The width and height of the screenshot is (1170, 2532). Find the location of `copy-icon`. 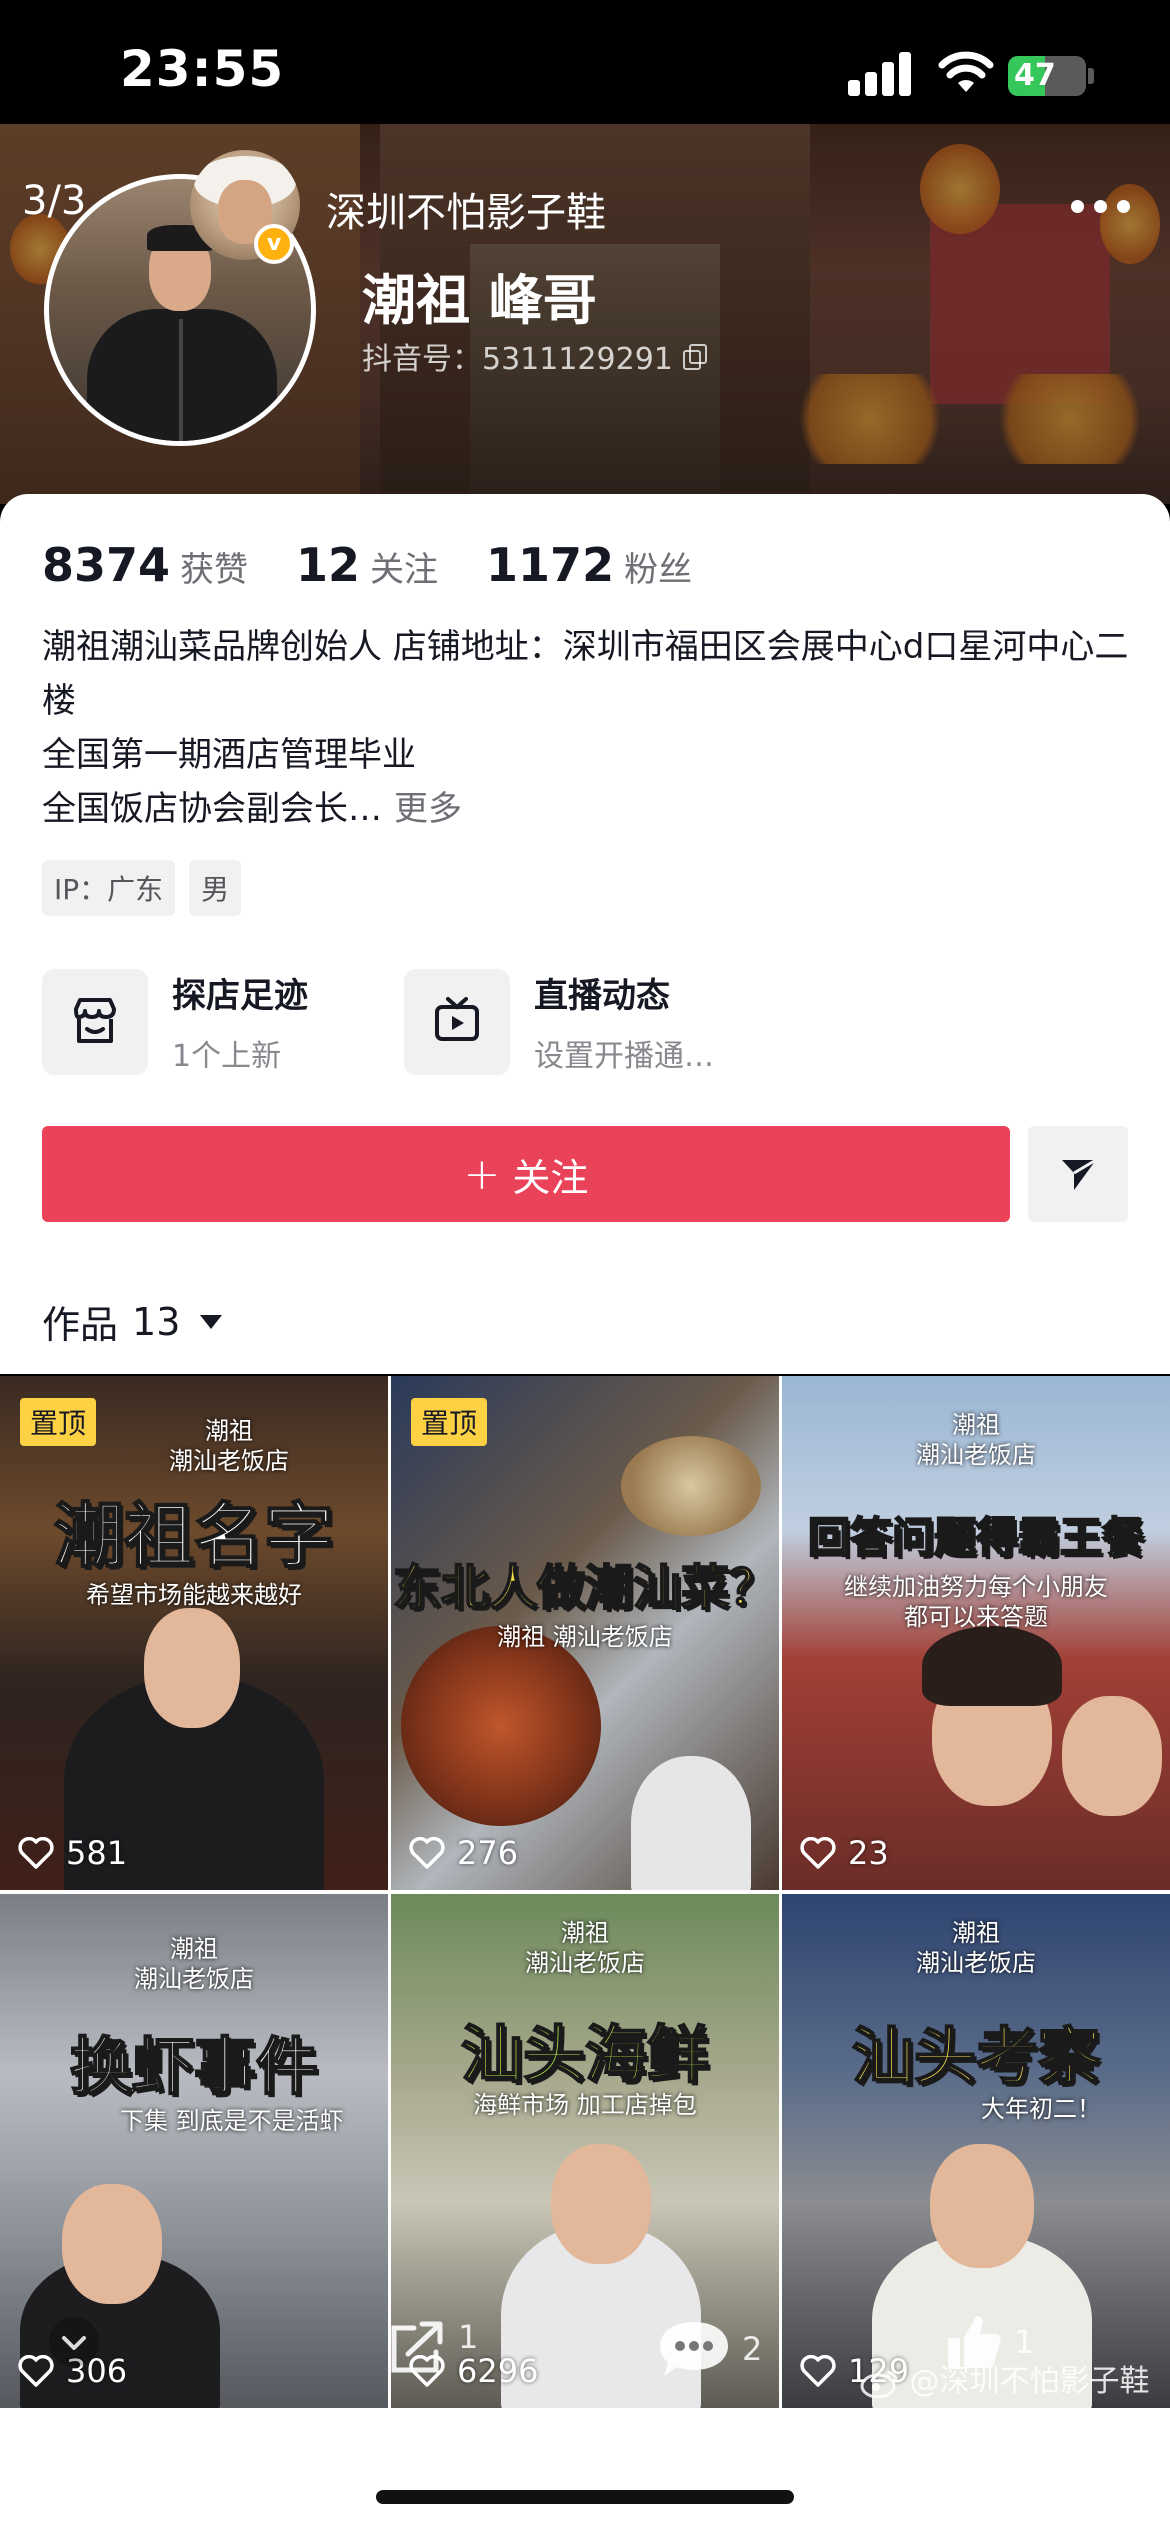

copy-icon is located at coordinates (694, 357).